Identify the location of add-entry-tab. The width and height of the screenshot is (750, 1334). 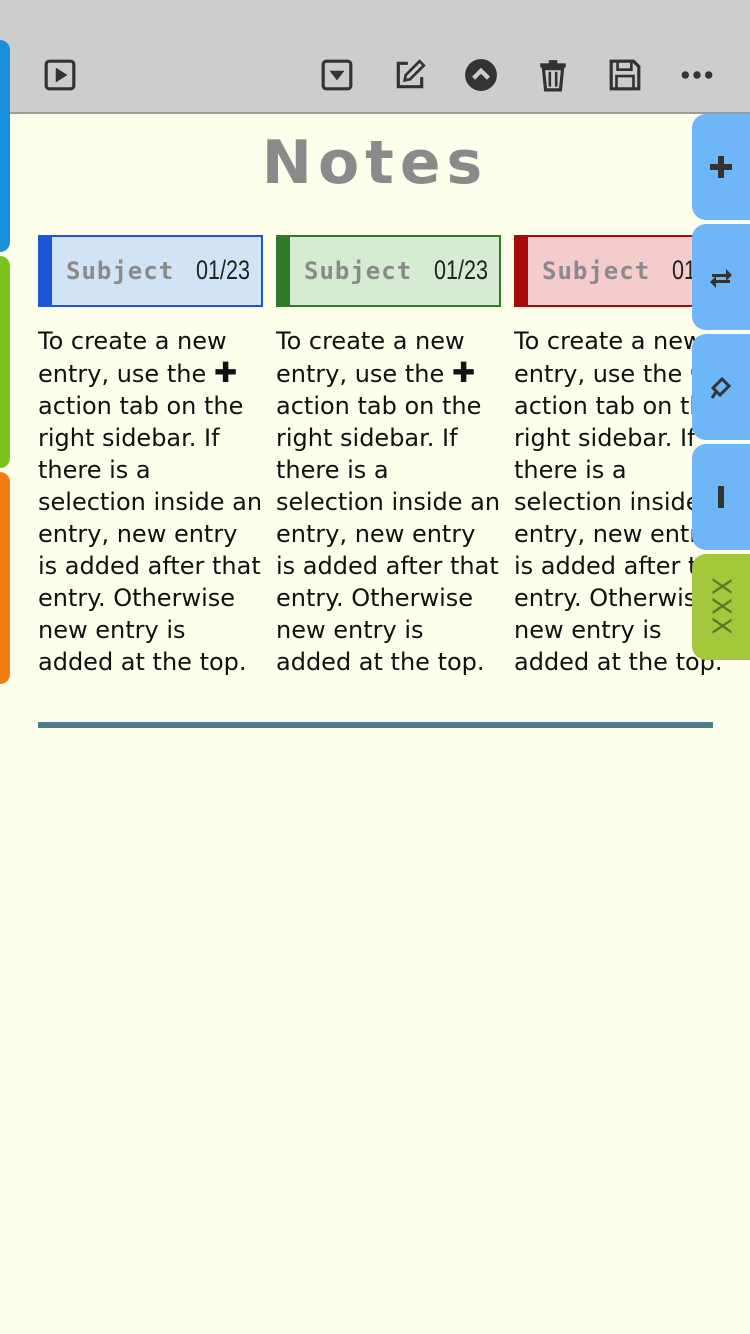
(721, 167).